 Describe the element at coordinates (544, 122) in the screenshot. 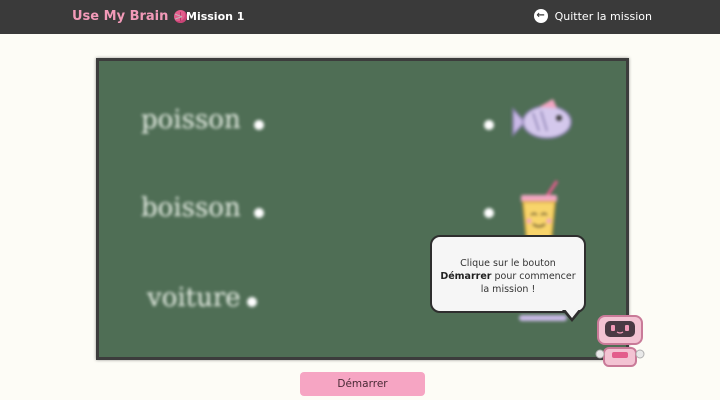

I see `fish-icon` at that location.